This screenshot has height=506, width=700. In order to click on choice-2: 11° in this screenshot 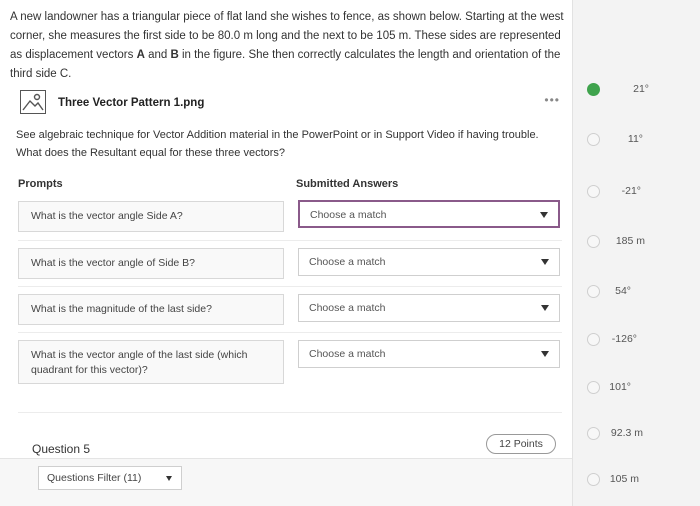, I will do `click(636, 140)`.